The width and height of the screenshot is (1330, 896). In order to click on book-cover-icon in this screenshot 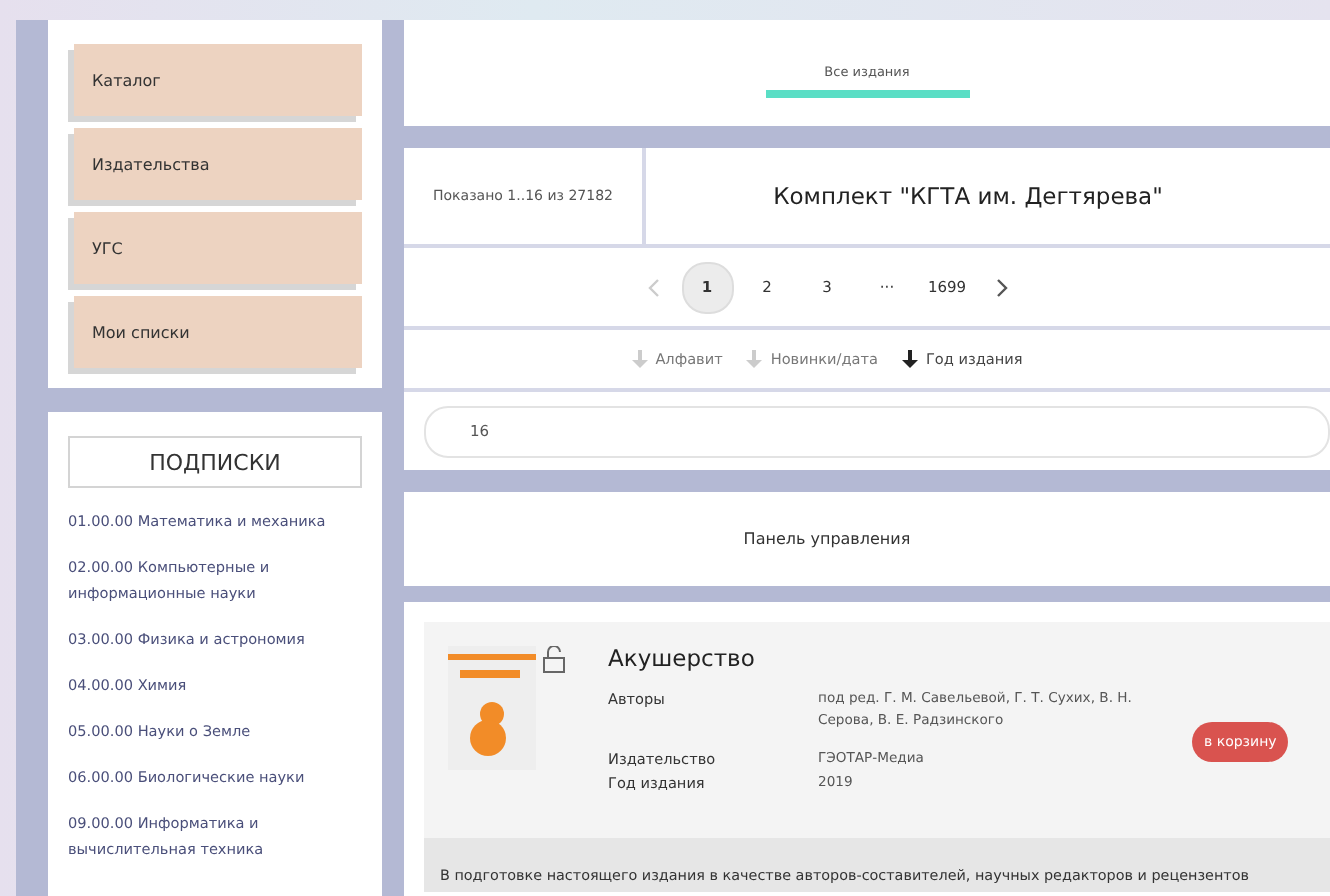, I will do `click(492, 708)`.